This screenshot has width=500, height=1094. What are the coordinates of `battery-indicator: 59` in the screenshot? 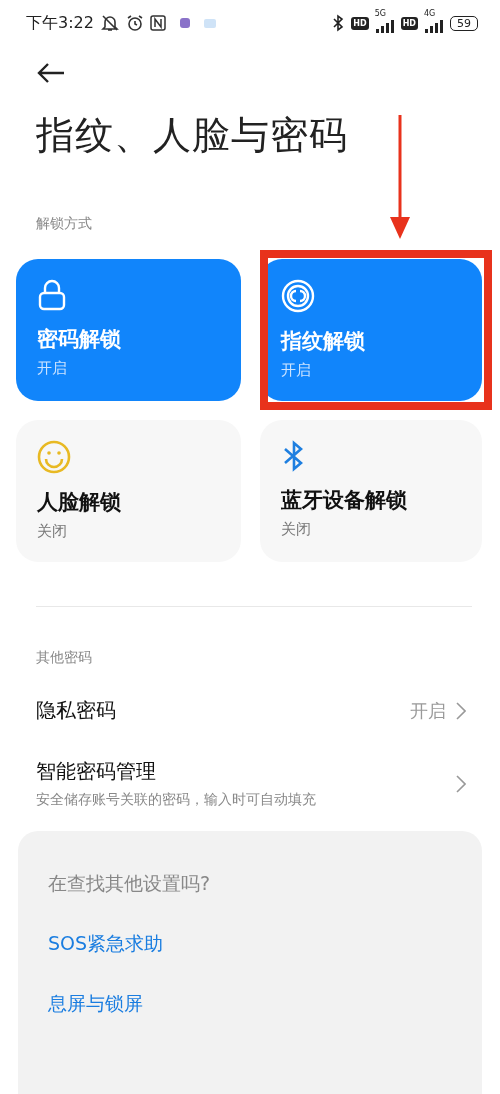 It's located at (464, 23).